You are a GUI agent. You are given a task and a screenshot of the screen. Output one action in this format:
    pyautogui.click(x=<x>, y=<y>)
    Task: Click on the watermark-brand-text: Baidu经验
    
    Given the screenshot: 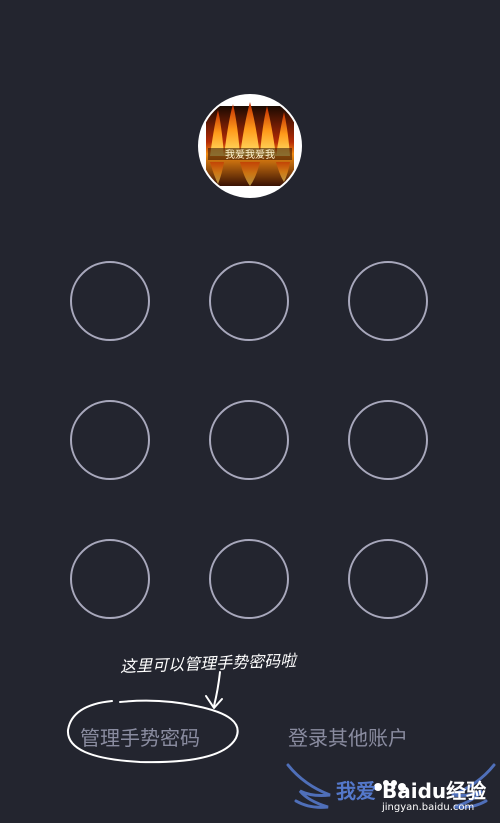 What is the action you would take?
    pyautogui.click(x=434, y=791)
    